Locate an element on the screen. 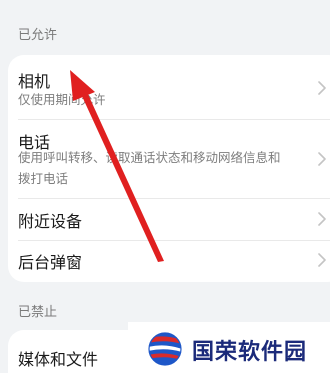  watermark: 国荣软件园 is located at coordinates (229, 347).